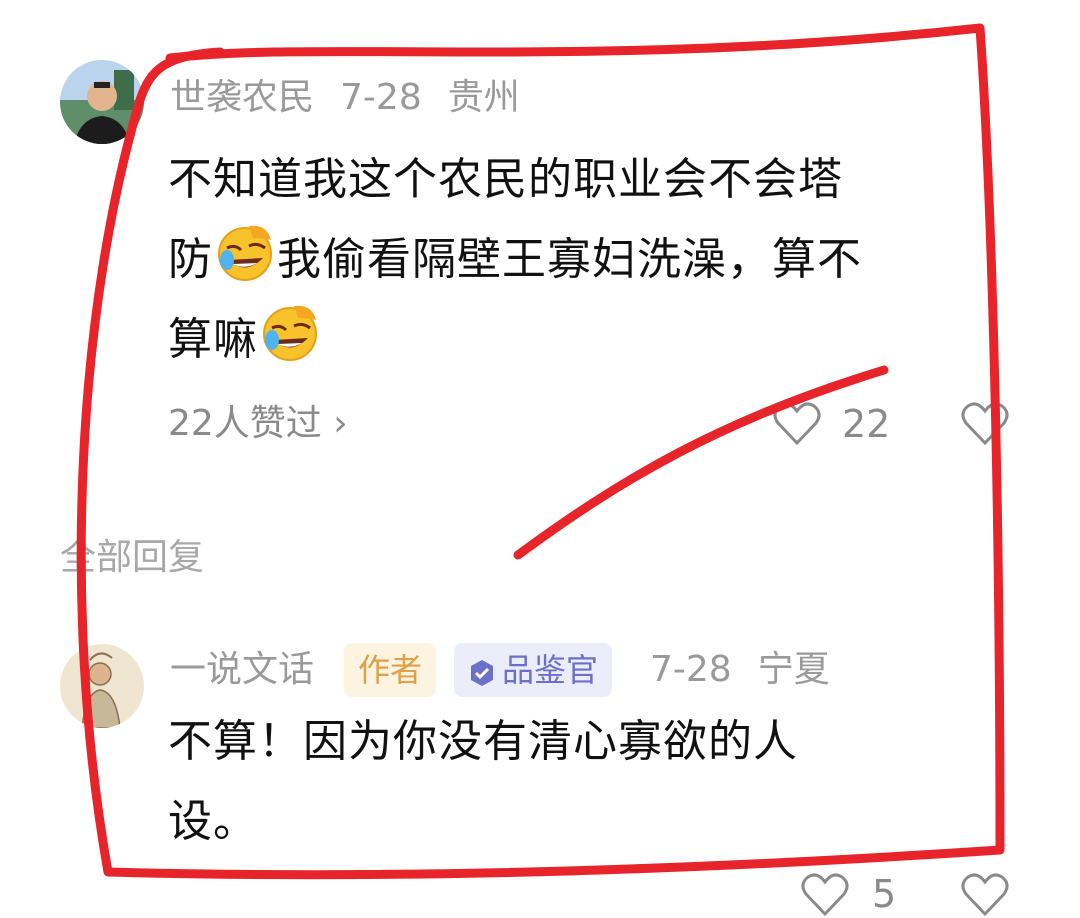 The height and width of the screenshot is (918, 1080). I want to click on comment-date: 7-28, so click(381, 97).